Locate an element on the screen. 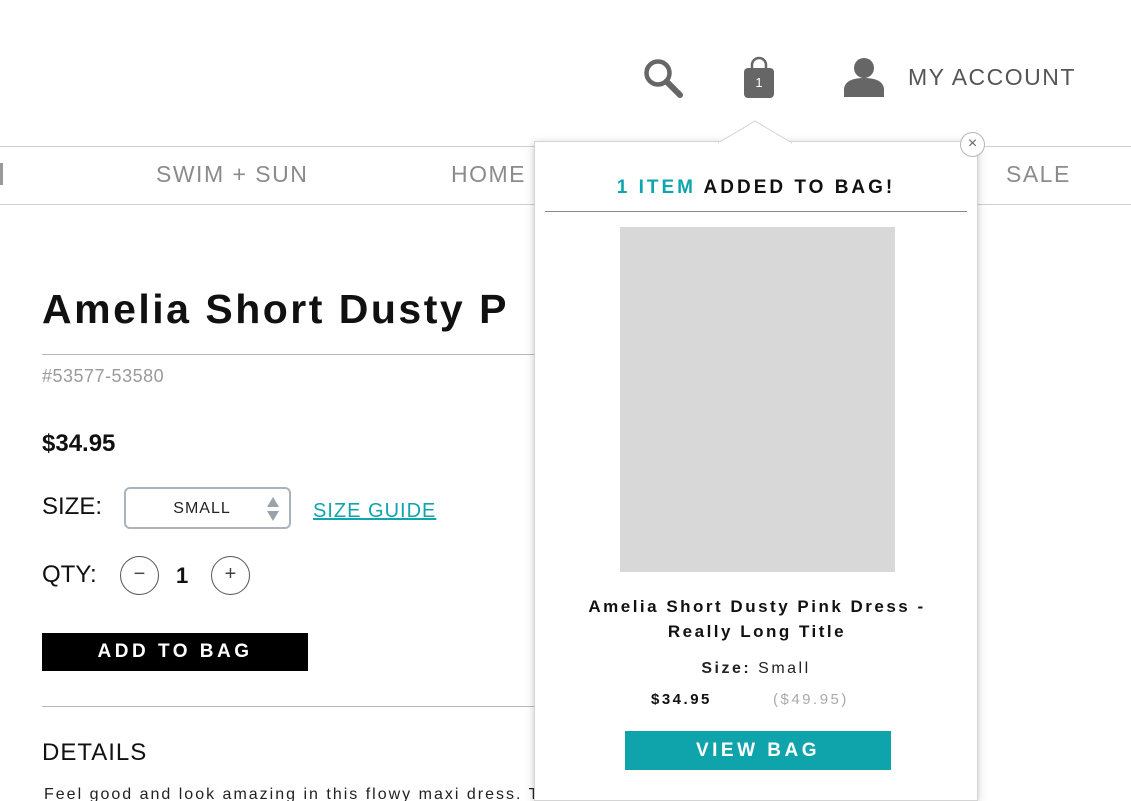  popup-divider is located at coordinates (756, 211).